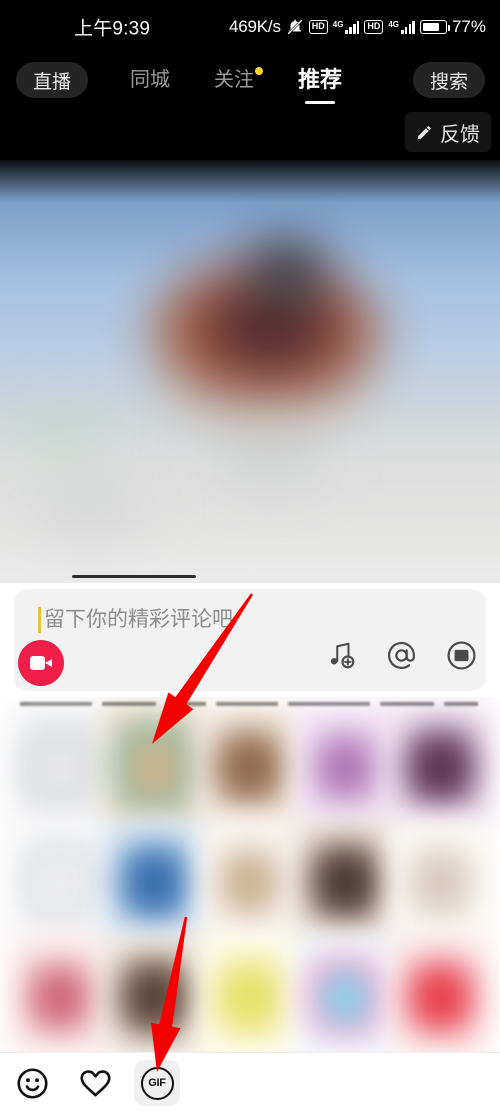 This screenshot has width=500, height=1111. What do you see at coordinates (39, 620) in the screenshot?
I see `text-caret` at bounding box center [39, 620].